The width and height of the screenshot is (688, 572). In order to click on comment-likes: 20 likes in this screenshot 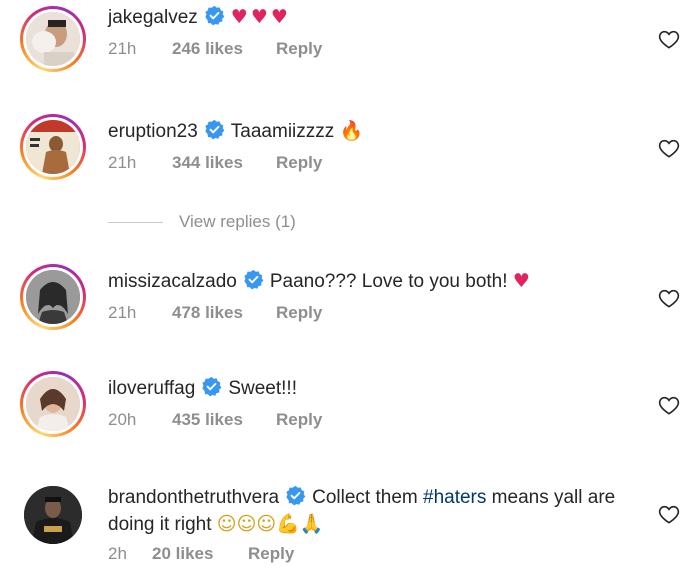, I will do `click(200, 554)`.